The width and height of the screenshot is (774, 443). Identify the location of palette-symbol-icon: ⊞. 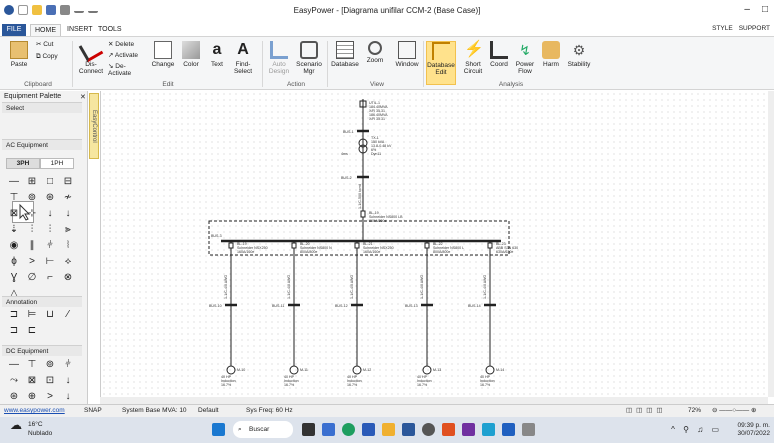
(32, 182).